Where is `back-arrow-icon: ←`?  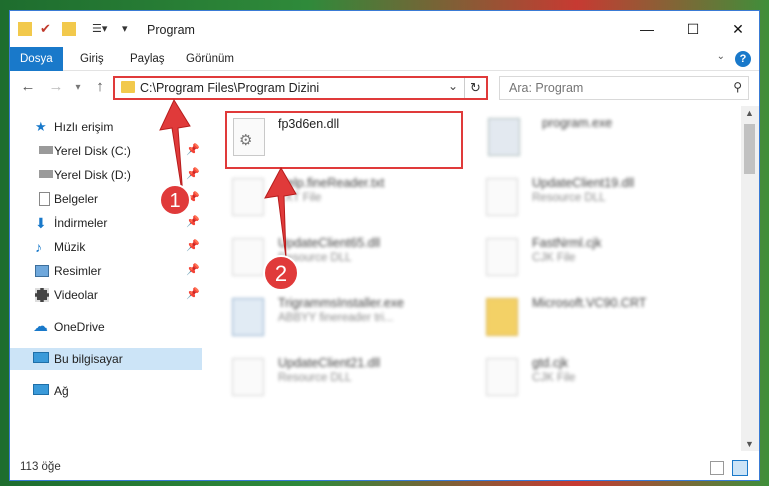
back-arrow-icon: ← is located at coordinates (28, 86).